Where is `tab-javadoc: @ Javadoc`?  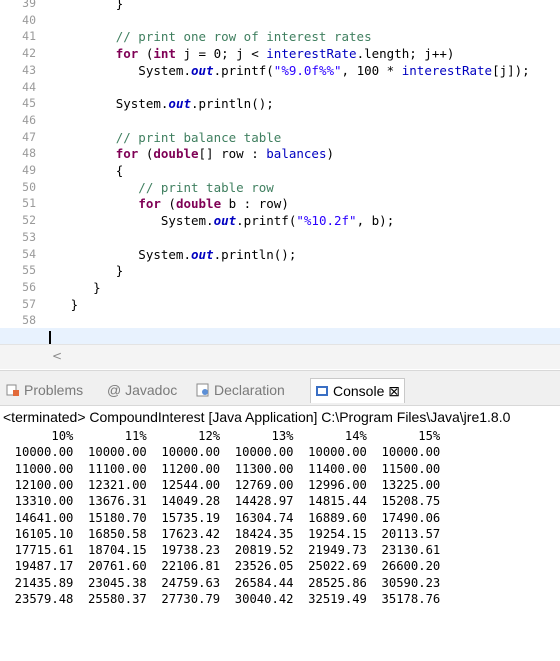
tab-javadoc: @ Javadoc is located at coordinates (142, 390).